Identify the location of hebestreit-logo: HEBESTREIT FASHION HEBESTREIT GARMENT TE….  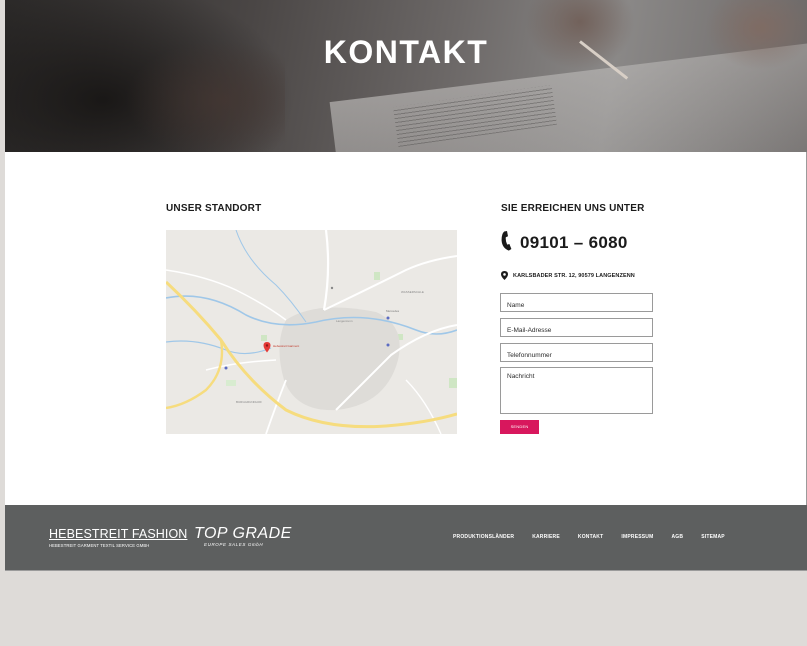
(118, 538).